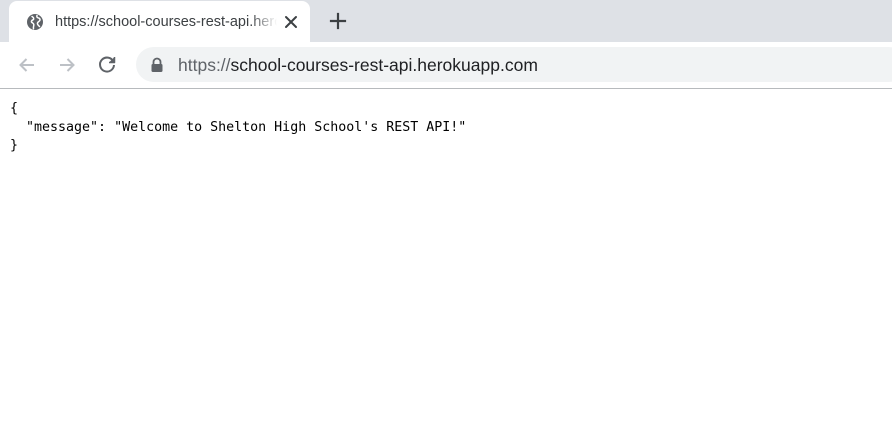 This screenshot has width=892, height=421. I want to click on json-close-brace: }, so click(14, 145).